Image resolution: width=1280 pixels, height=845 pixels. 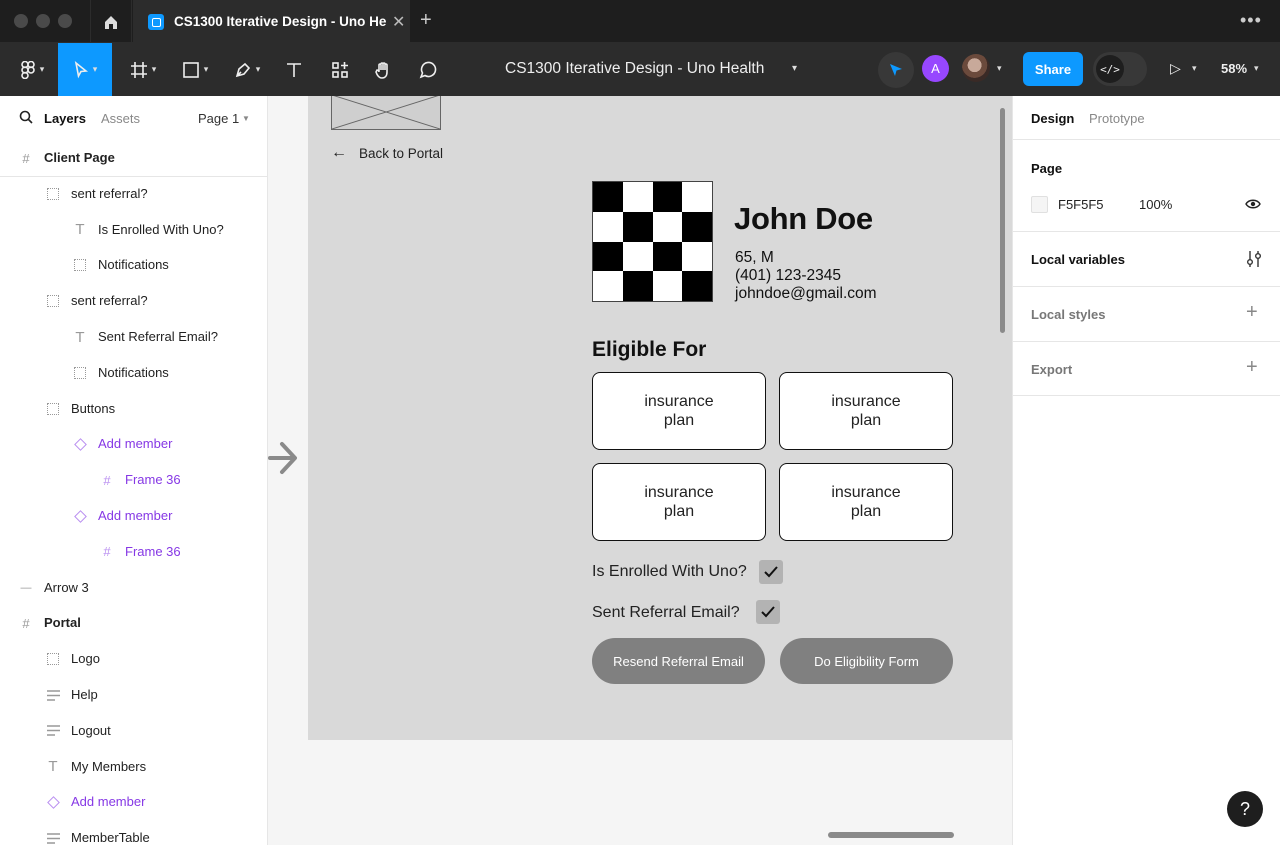 I want to click on layer-label: Frame 36, so click(x=153, y=551).